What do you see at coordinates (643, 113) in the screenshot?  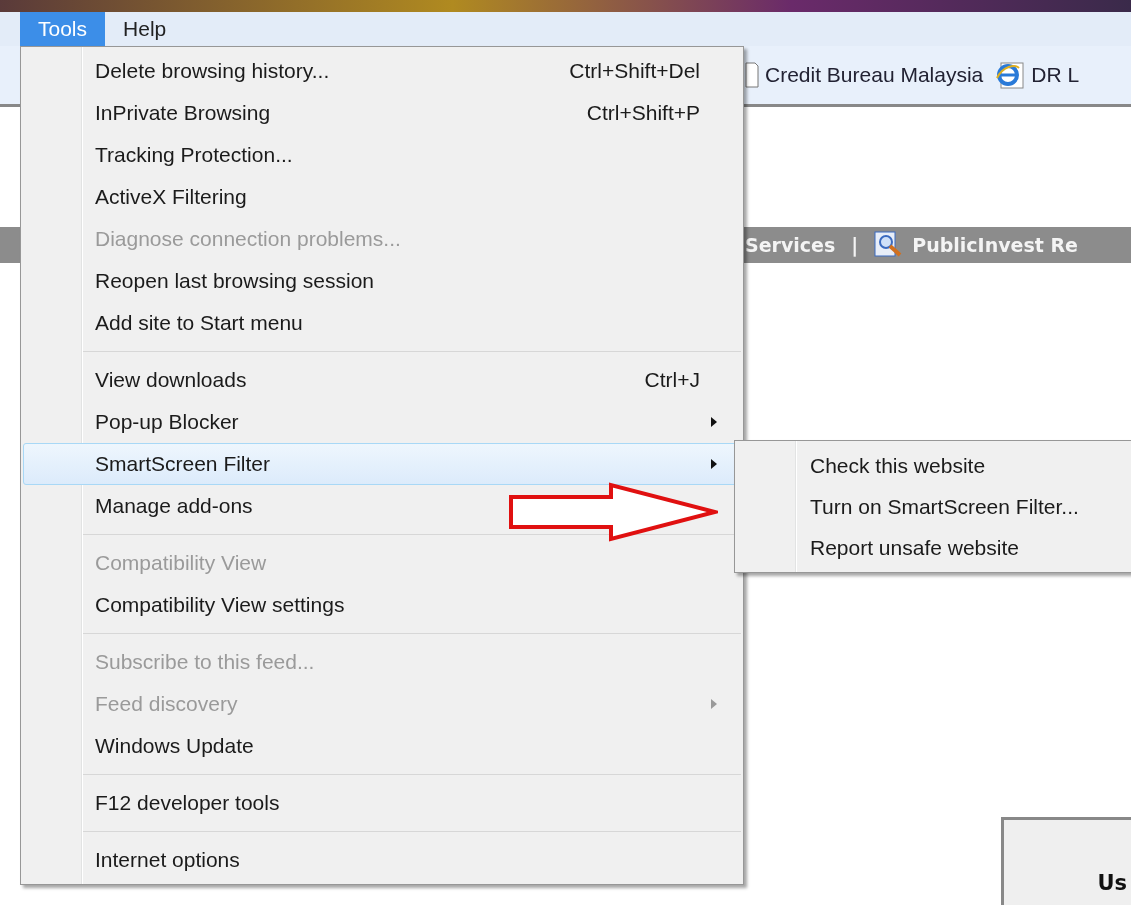 I see `shortcut-label: Ctrl+Shift+P` at bounding box center [643, 113].